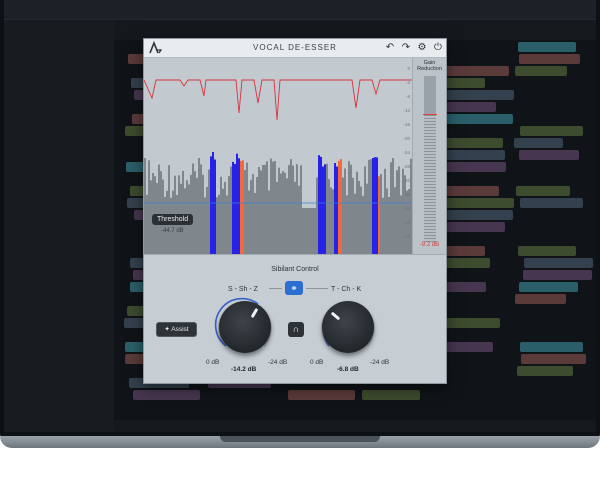 This screenshot has width=600, height=480. What do you see at coordinates (300, 439) in the screenshot?
I see `laptop-notch` at bounding box center [300, 439].